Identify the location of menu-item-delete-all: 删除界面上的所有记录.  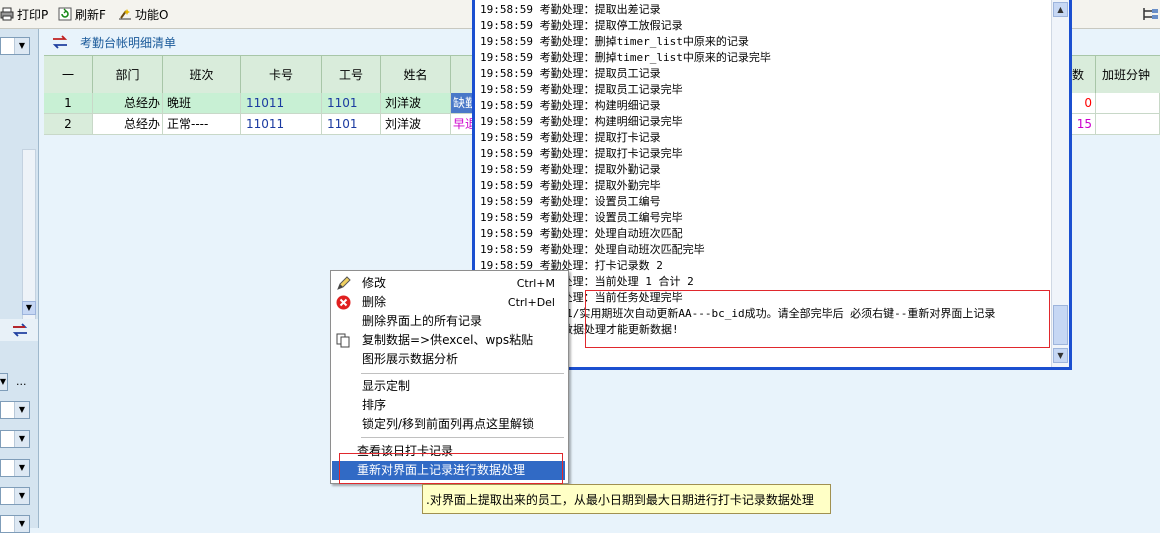
(448, 321).